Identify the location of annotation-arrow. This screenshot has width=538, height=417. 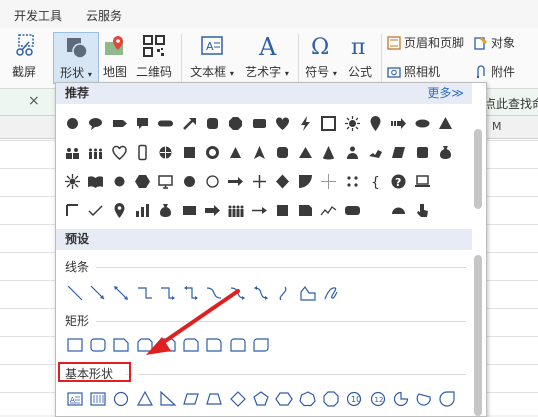
(193, 322).